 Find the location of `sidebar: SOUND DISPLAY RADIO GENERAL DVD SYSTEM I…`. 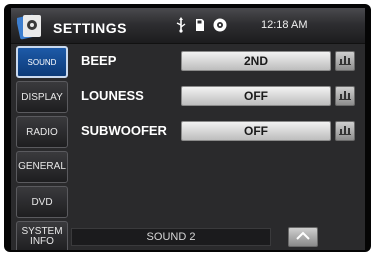

sidebar: SOUND DISPLAY RADIO GENERAL DVD SYSTEM I… is located at coordinates (42, 147).